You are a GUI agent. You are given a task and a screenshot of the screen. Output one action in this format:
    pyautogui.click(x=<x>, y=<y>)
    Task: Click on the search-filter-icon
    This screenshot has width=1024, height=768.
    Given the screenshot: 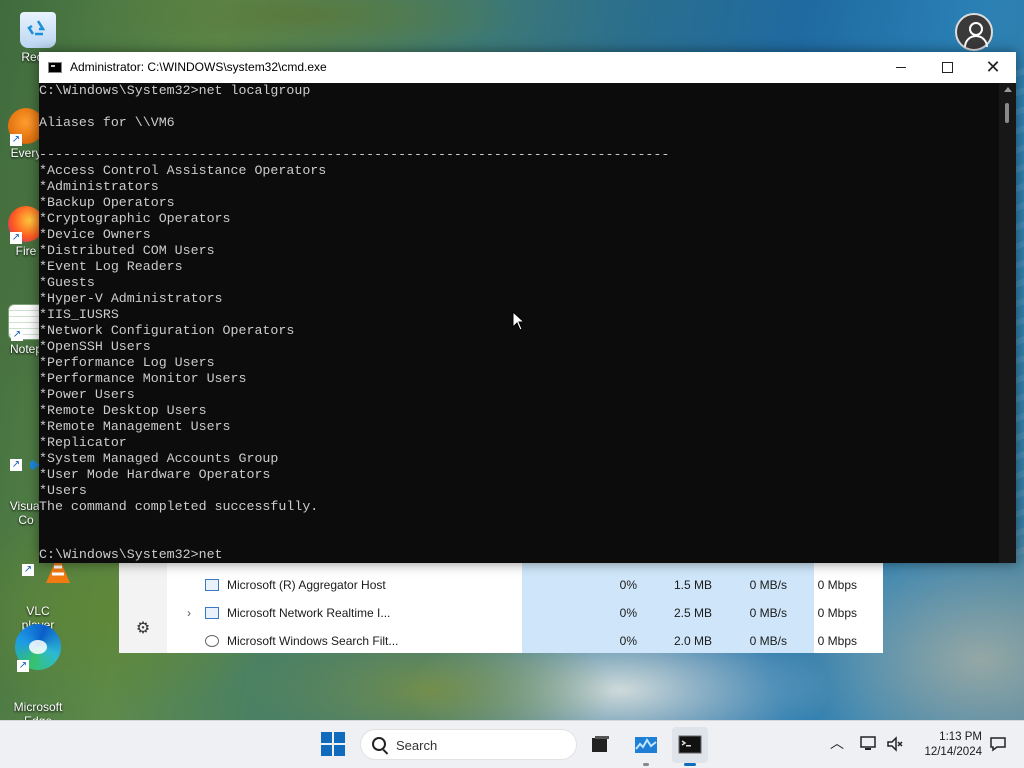 What is the action you would take?
    pyautogui.click(x=212, y=641)
    